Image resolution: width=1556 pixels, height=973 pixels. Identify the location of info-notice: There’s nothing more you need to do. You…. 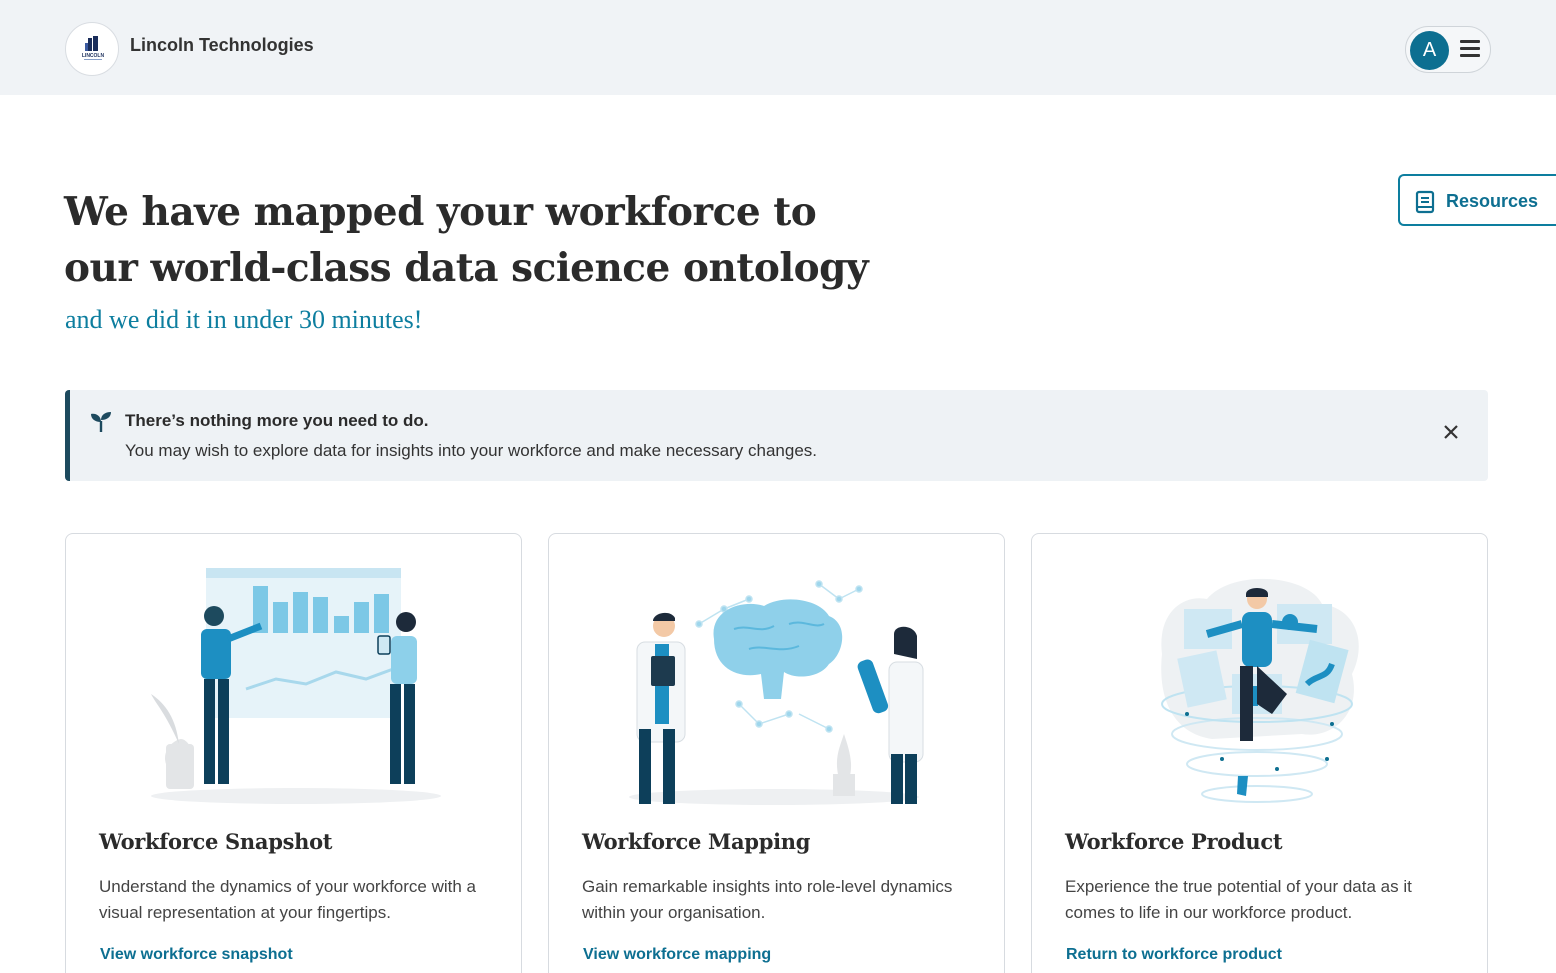
(776, 435).